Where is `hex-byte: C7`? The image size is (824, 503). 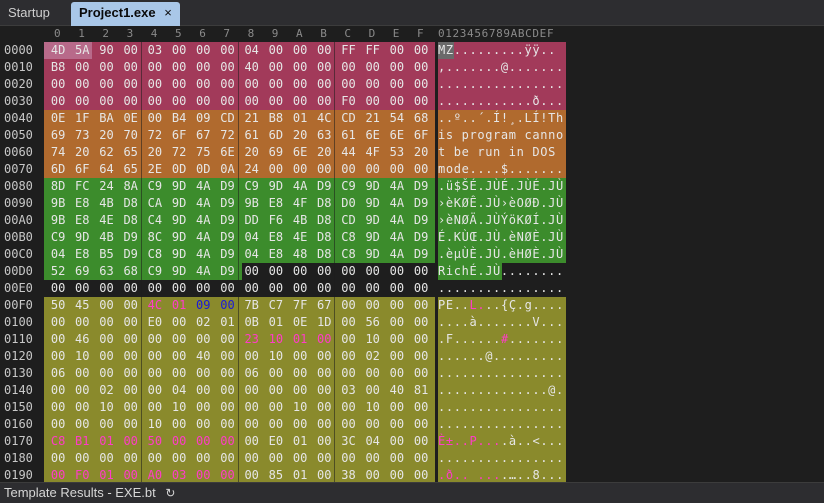 hex-byte: C7 is located at coordinates (276, 305).